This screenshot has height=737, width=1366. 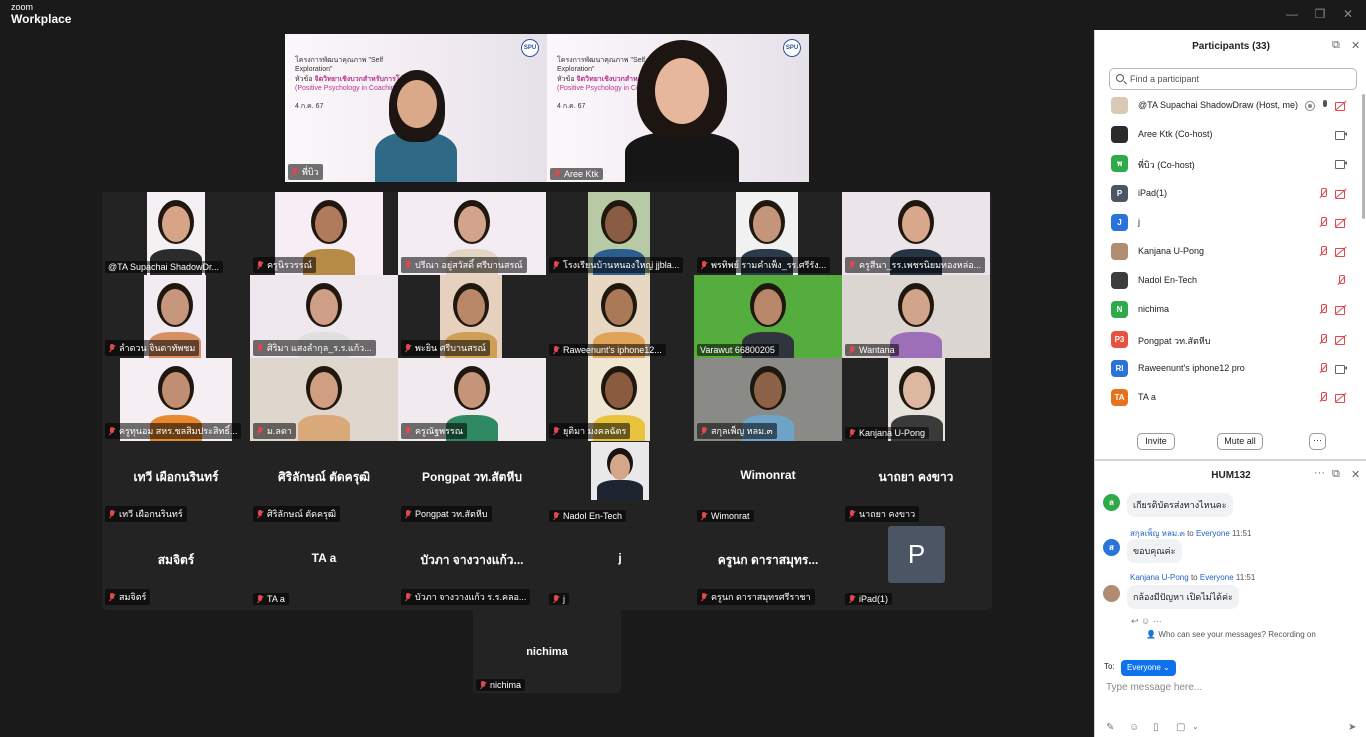 I want to click on chat-avatar, so click(x=1111, y=593).